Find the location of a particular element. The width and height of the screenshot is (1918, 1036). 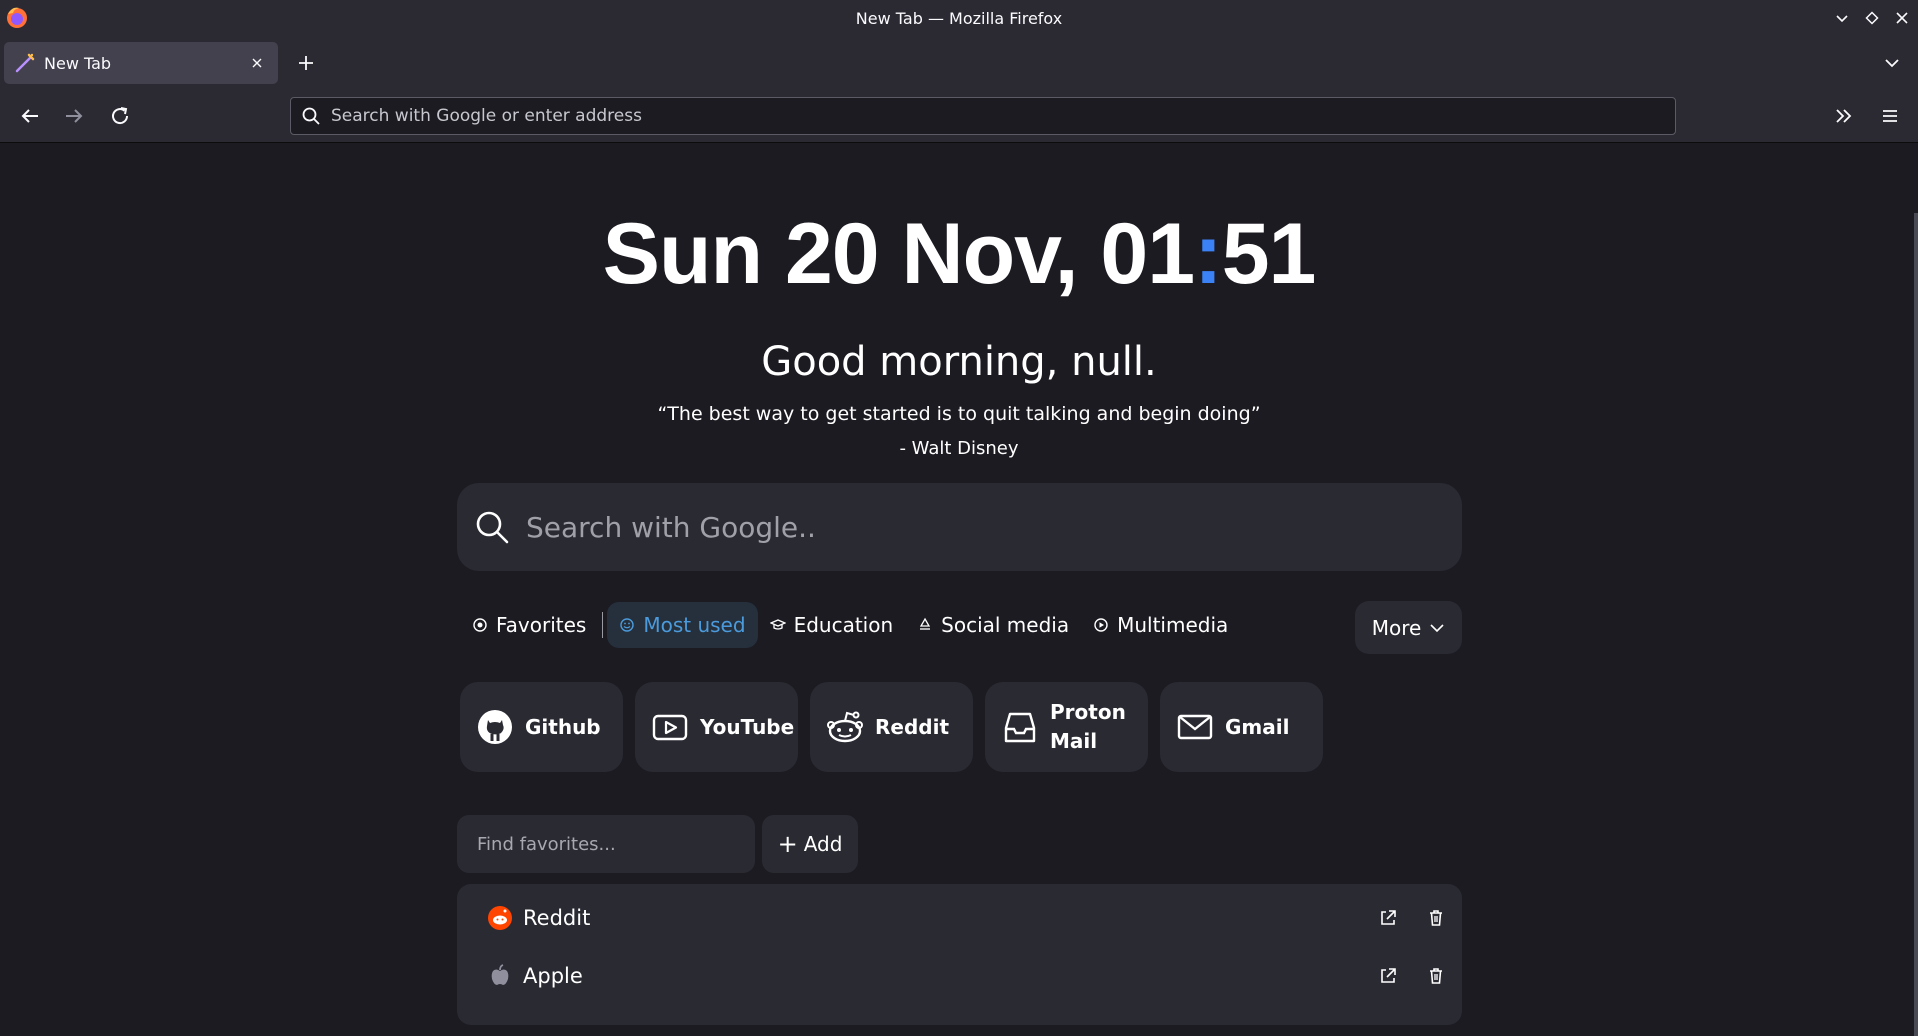

more-categories-button: More is located at coordinates (1408, 627).